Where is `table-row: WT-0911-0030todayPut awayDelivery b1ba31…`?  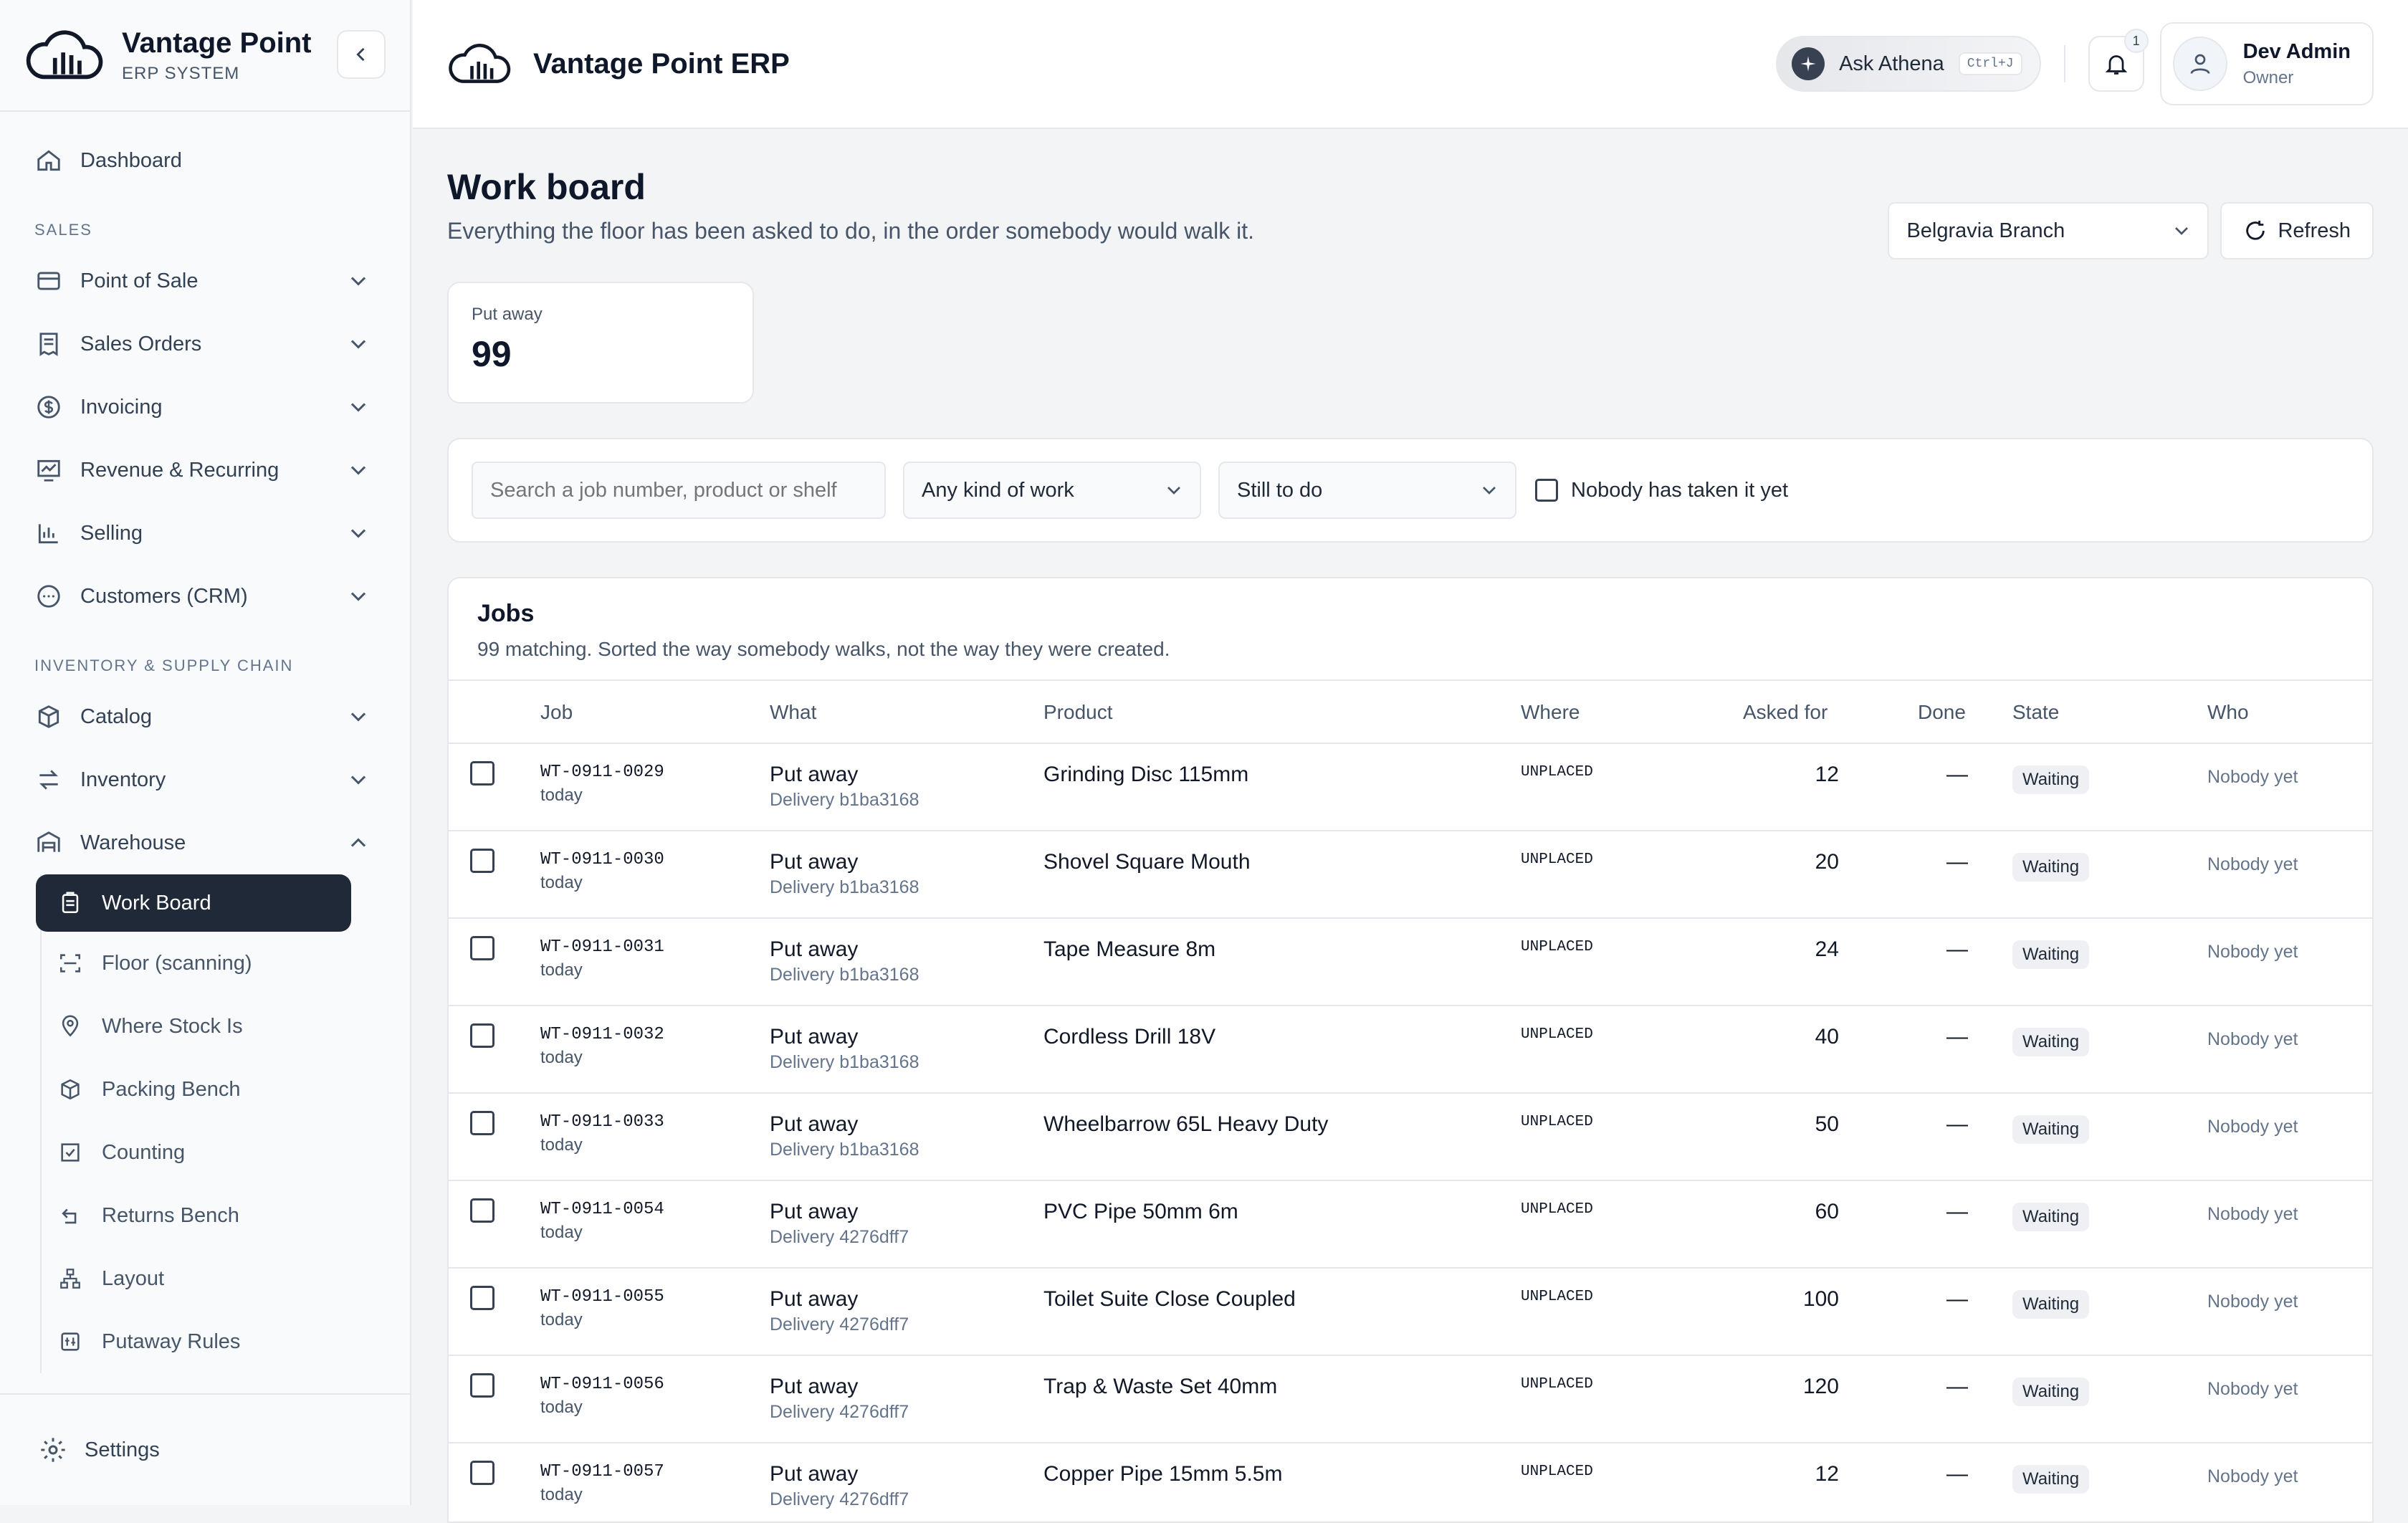
table-row: WT-0911-0030todayPut awayDelivery b1ba31… is located at coordinates (1410, 875).